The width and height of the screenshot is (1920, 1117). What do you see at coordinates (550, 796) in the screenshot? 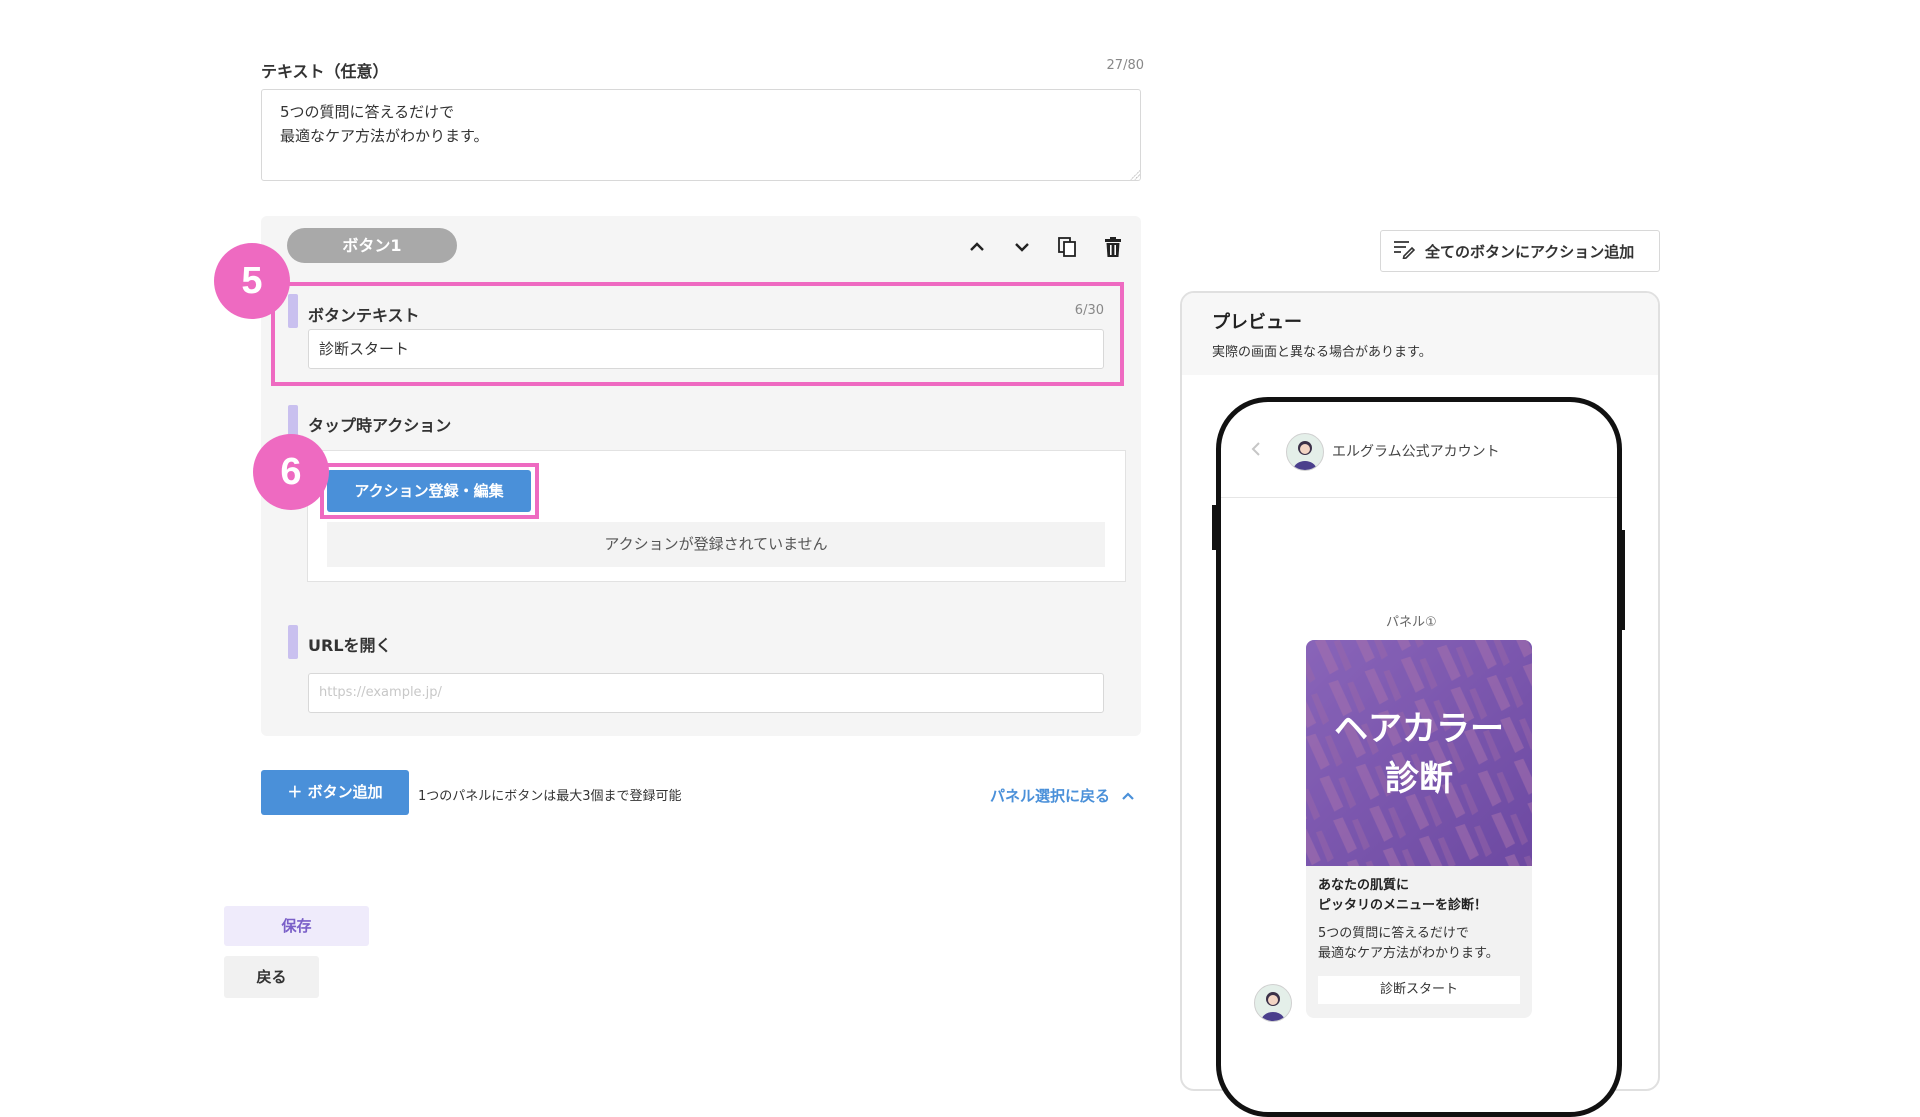
I see `max-buttons-note: 1つのパネルにボタンは最大3個まで登録可能` at bounding box center [550, 796].